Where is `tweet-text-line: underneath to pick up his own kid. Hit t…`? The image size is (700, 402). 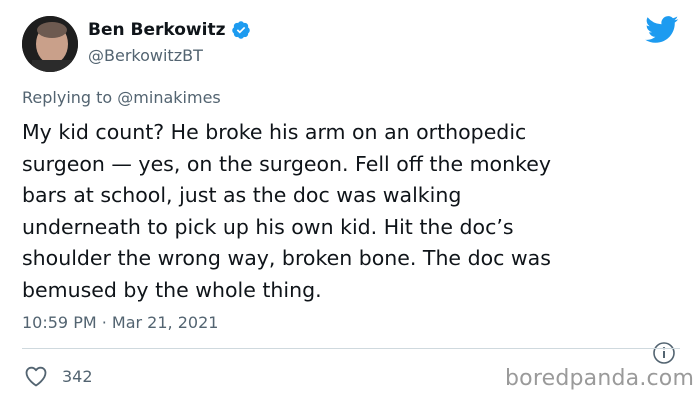 tweet-text-line: underneath to pick up his own kid. Hit t… is located at coordinates (268, 226).